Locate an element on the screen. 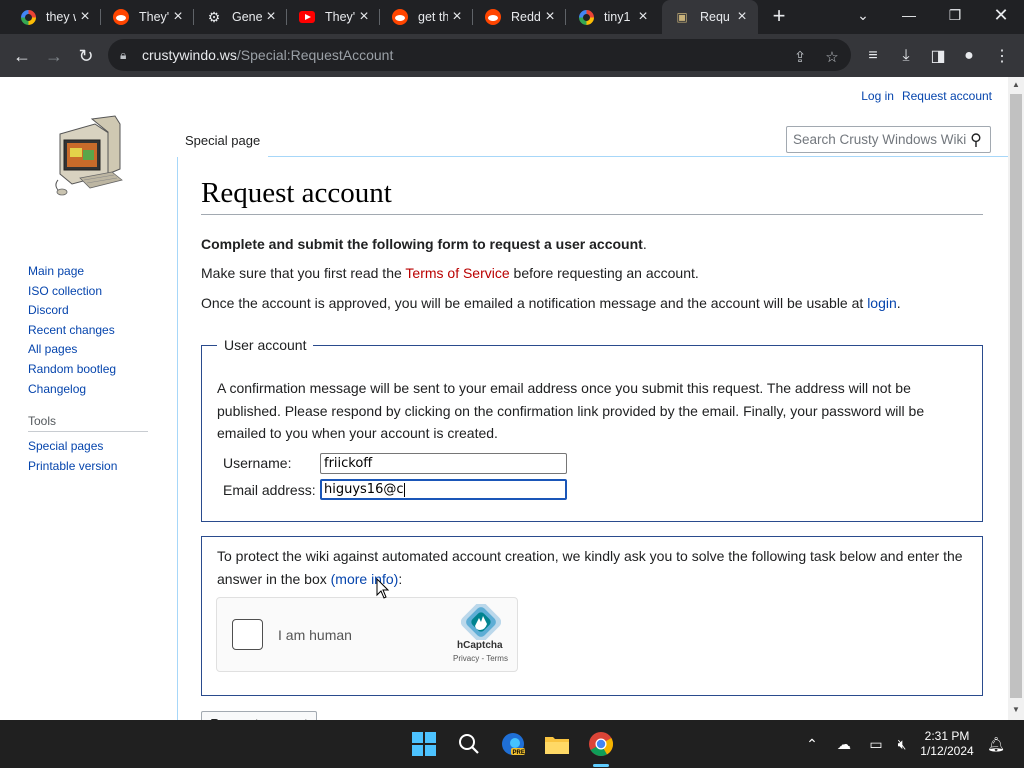 The height and width of the screenshot is (768, 1024). sidebar-item-main-page: Main page is located at coordinates (72, 274).